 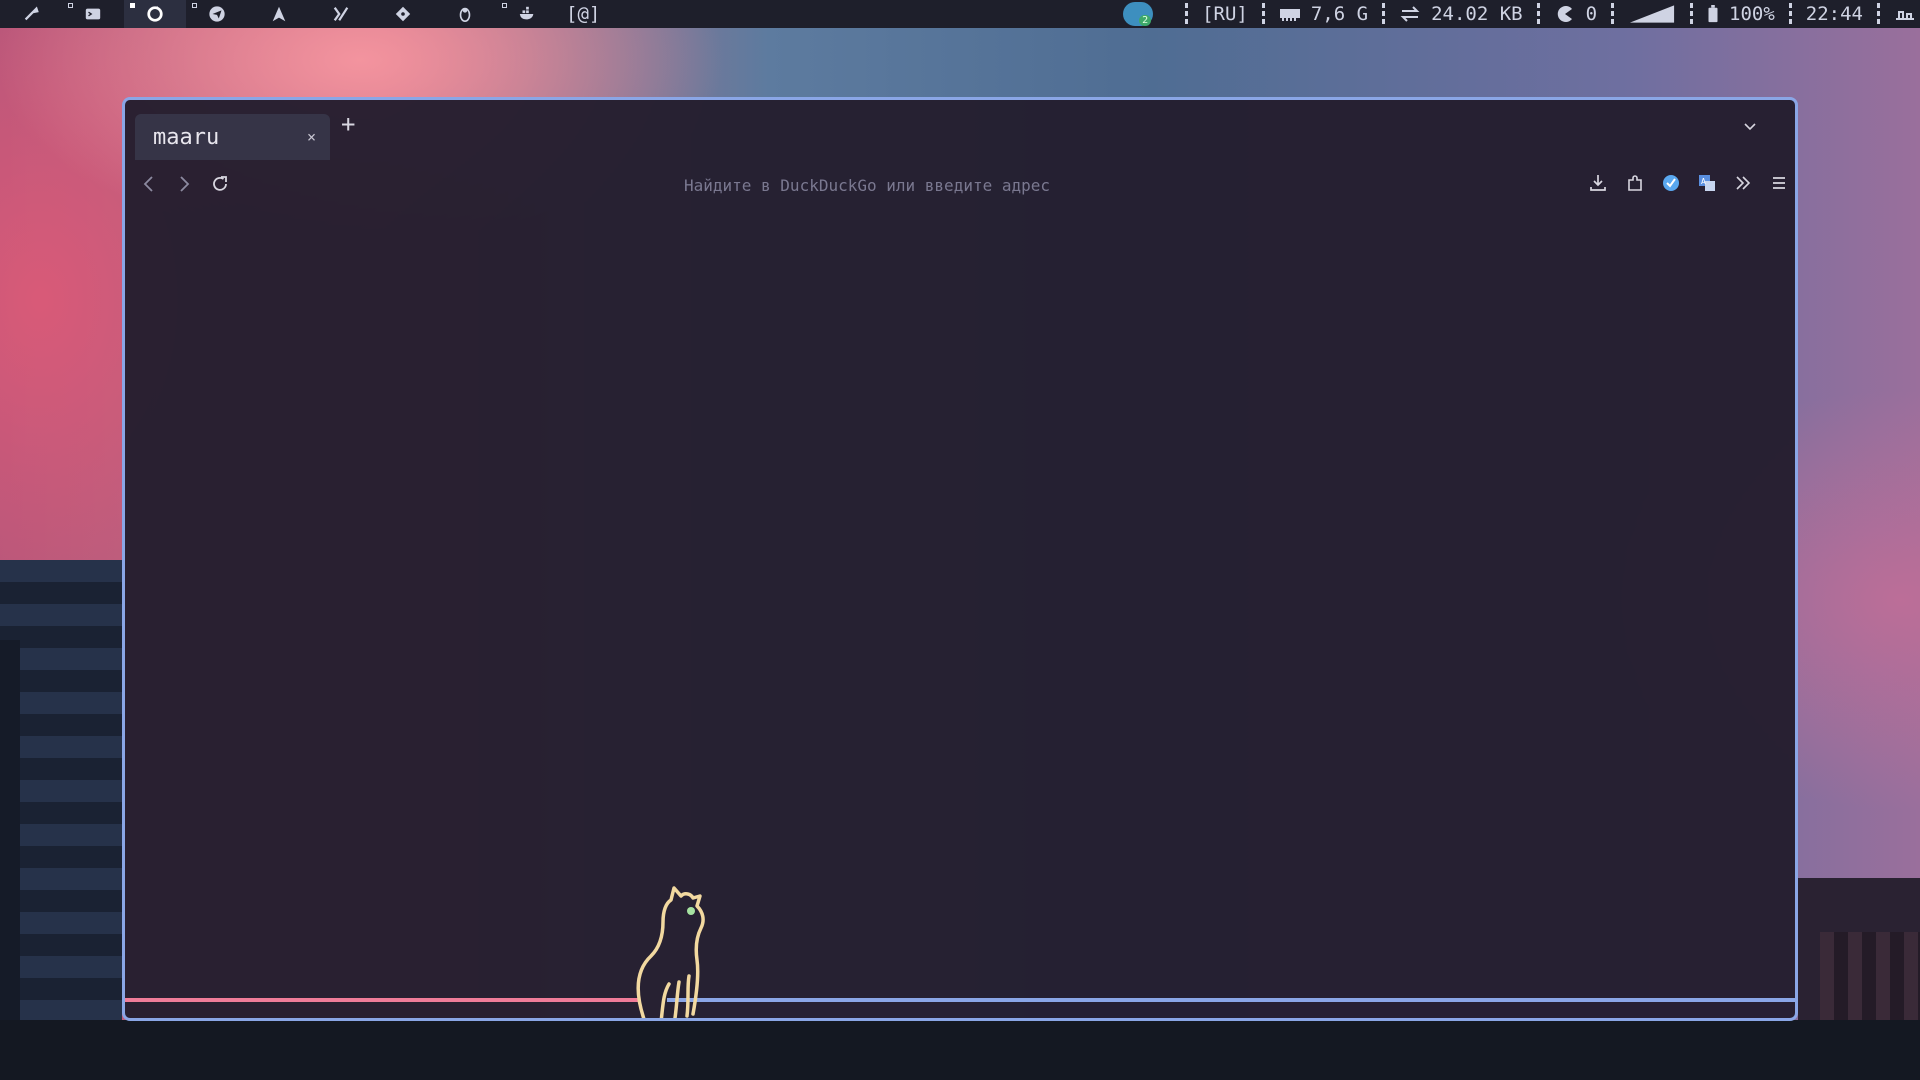 What do you see at coordinates (1564, 14) in the screenshot?
I see `pacman-icon` at bounding box center [1564, 14].